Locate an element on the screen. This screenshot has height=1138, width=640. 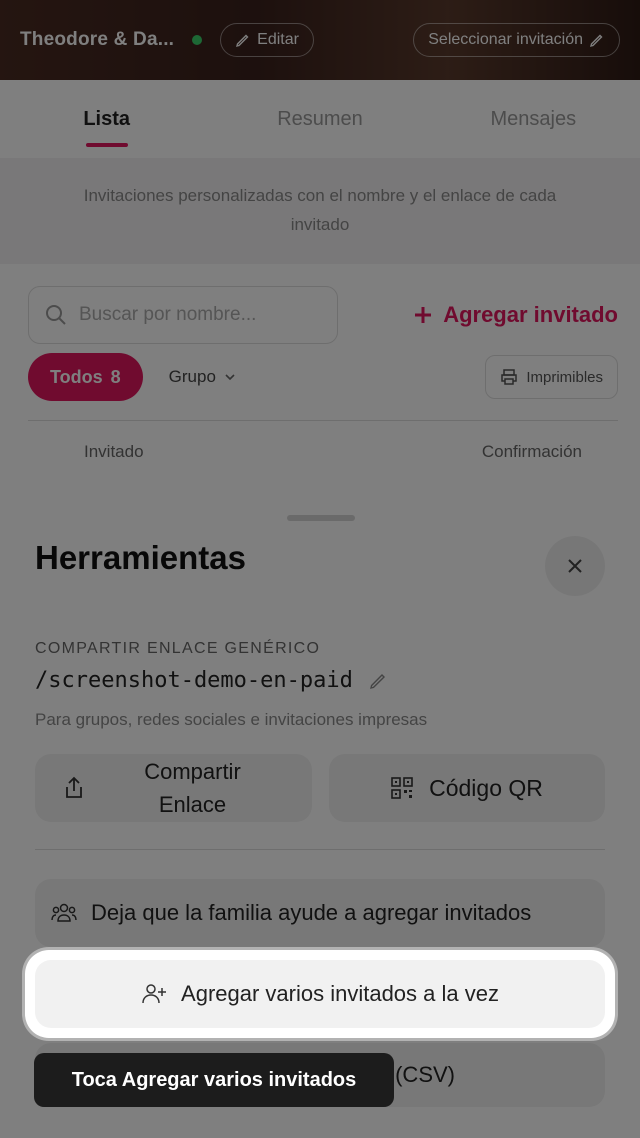
tutorial-tooltip: Toca Agregar varios invitados is located at coordinates (214, 1080).